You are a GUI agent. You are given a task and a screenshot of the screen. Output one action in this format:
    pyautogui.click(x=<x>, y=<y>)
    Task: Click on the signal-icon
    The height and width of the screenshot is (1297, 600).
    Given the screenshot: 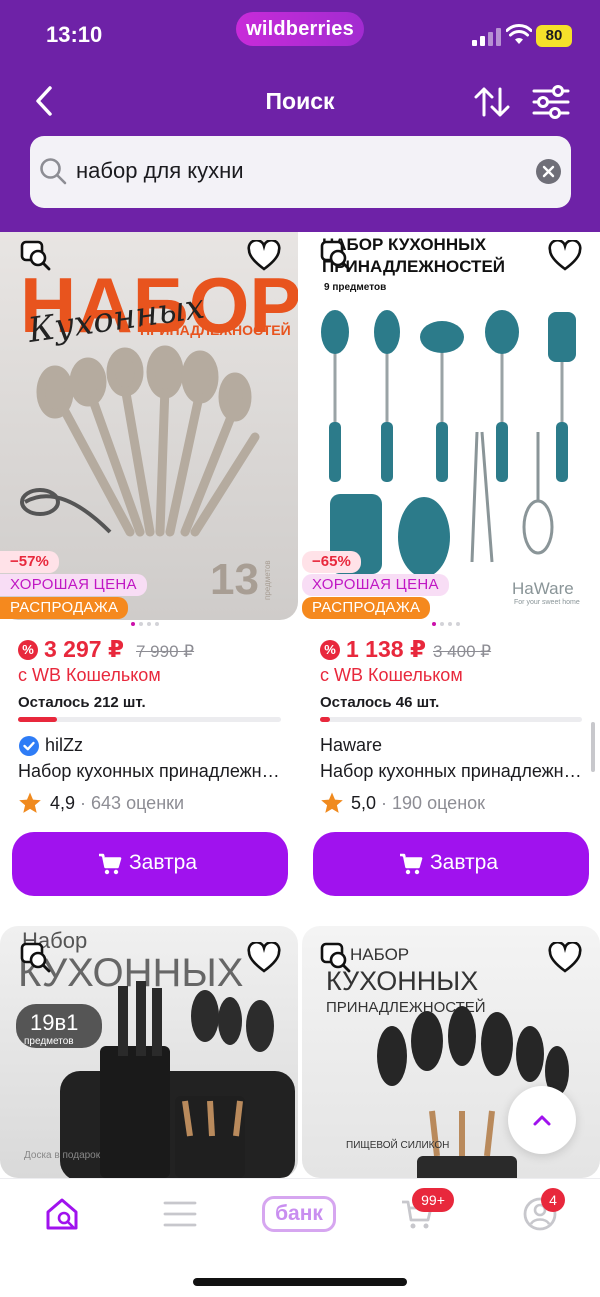 What is the action you would take?
    pyautogui.click(x=487, y=37)
    